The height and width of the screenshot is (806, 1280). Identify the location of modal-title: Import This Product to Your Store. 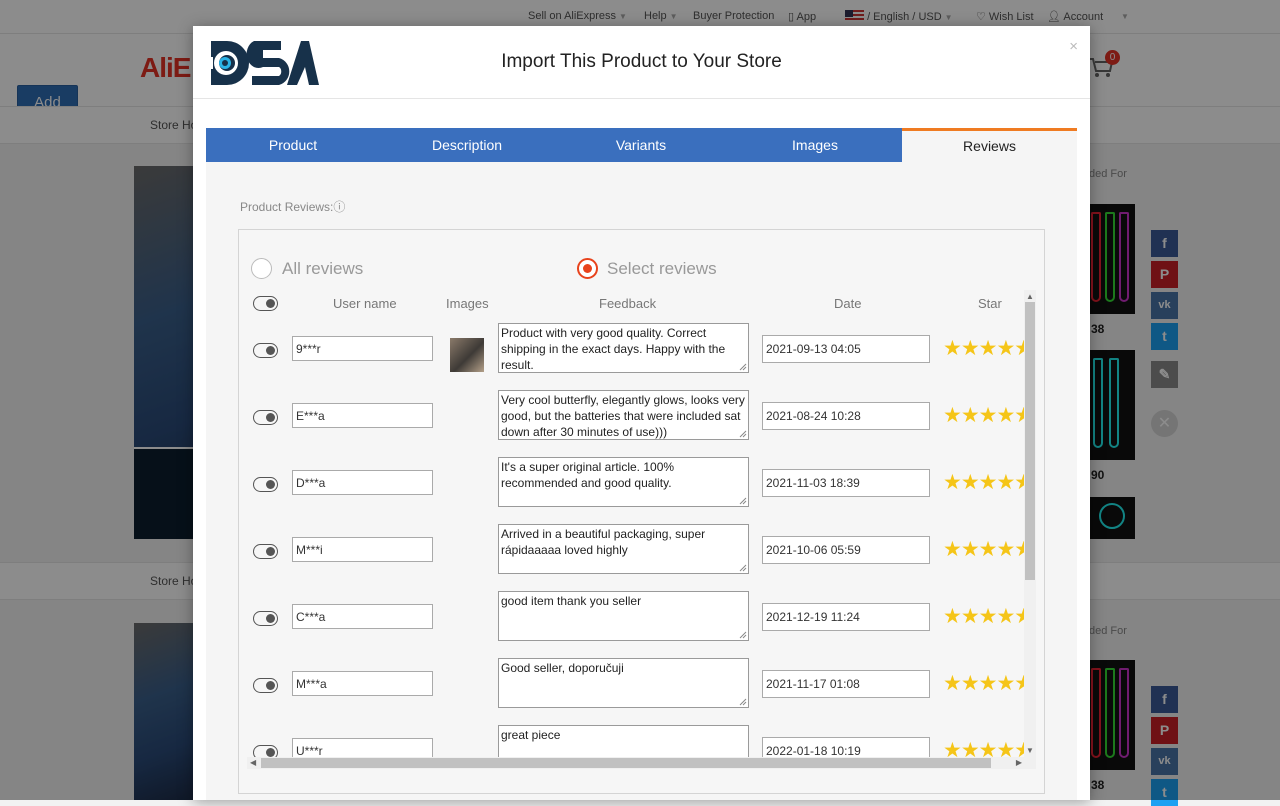
(641, 61).